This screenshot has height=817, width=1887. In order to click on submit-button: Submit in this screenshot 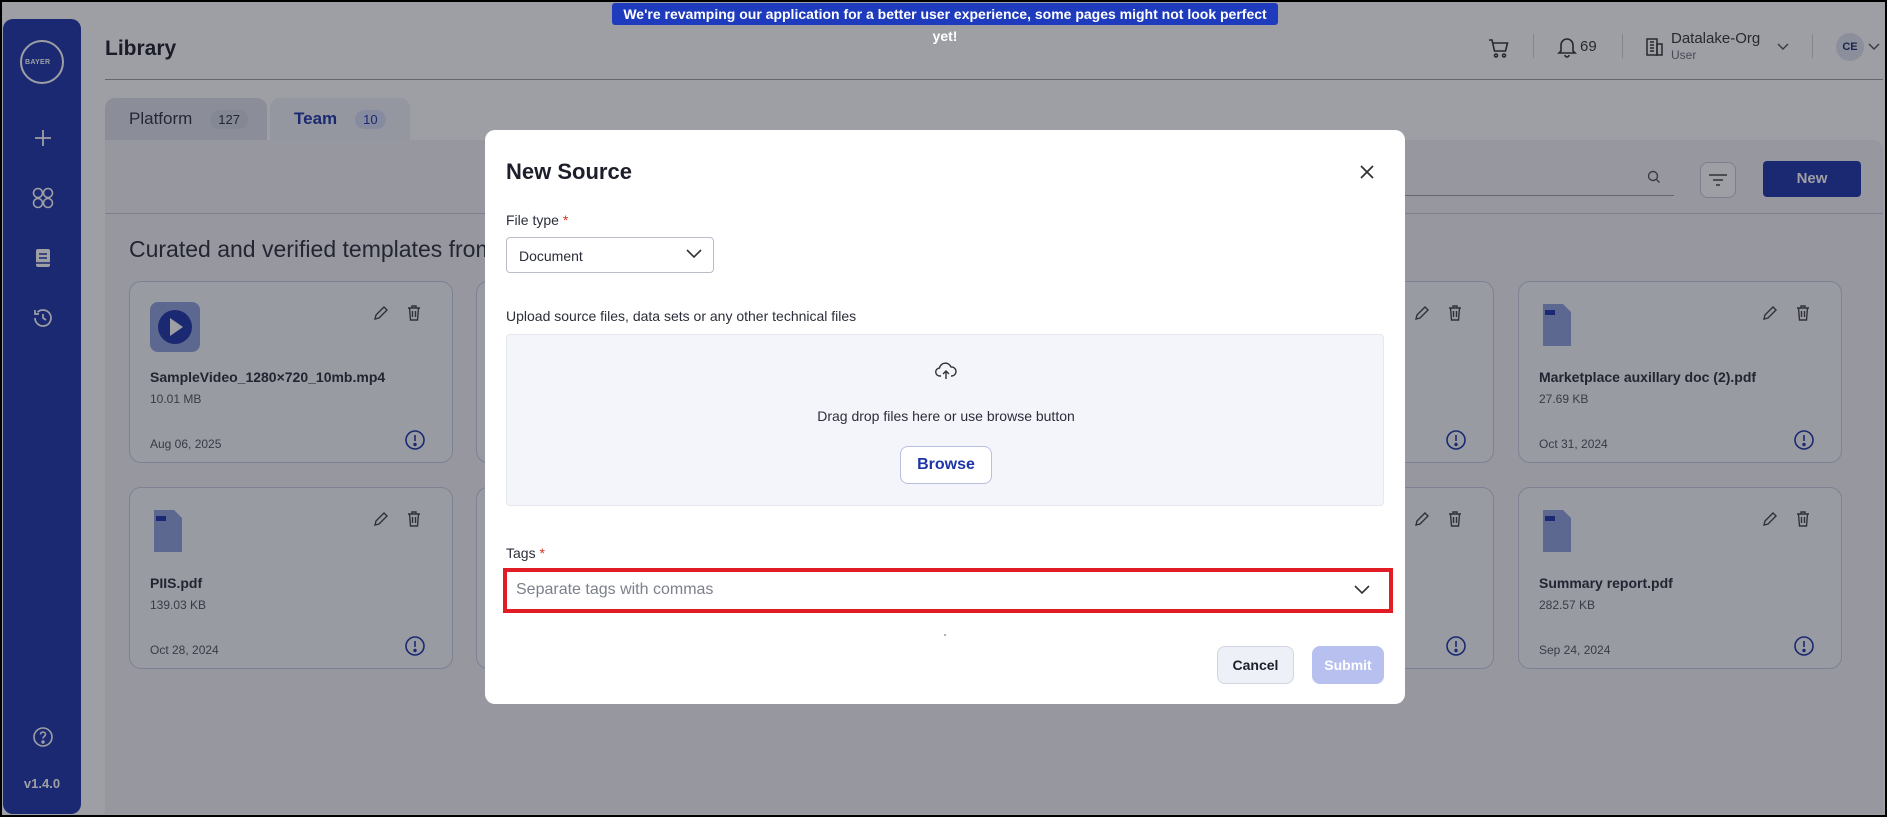, I will do `click(1348, 665)`.